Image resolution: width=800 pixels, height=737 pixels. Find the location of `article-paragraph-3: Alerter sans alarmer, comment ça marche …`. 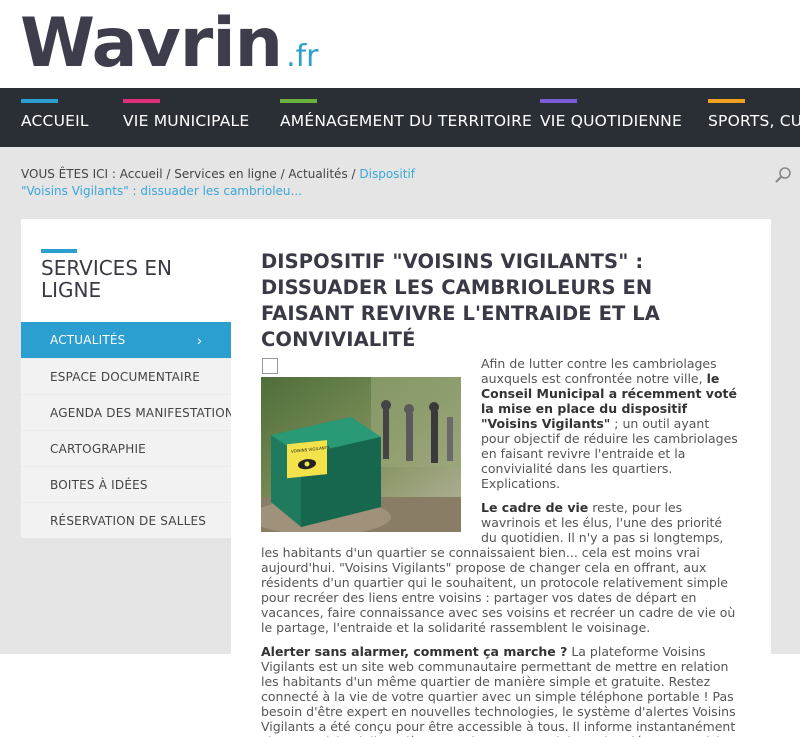

article-paragraph-3: Alerter sans alarmer, comment ça marche … is located at coordinates (498, 690).